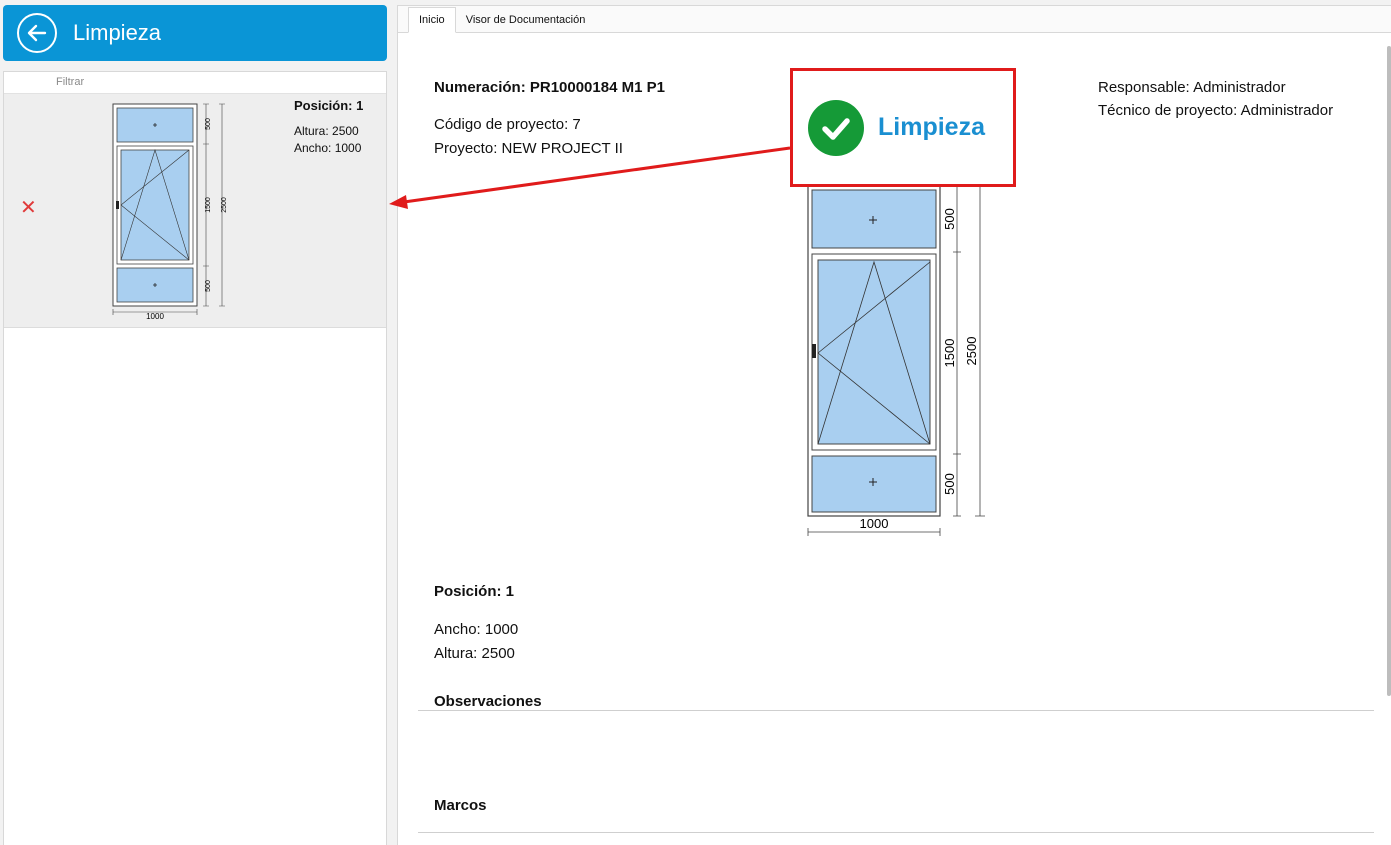  What do you see at coordinates (949, 353) in the screenshot?
I see `dim-middle: 1500` at bounding box center [949, 353].